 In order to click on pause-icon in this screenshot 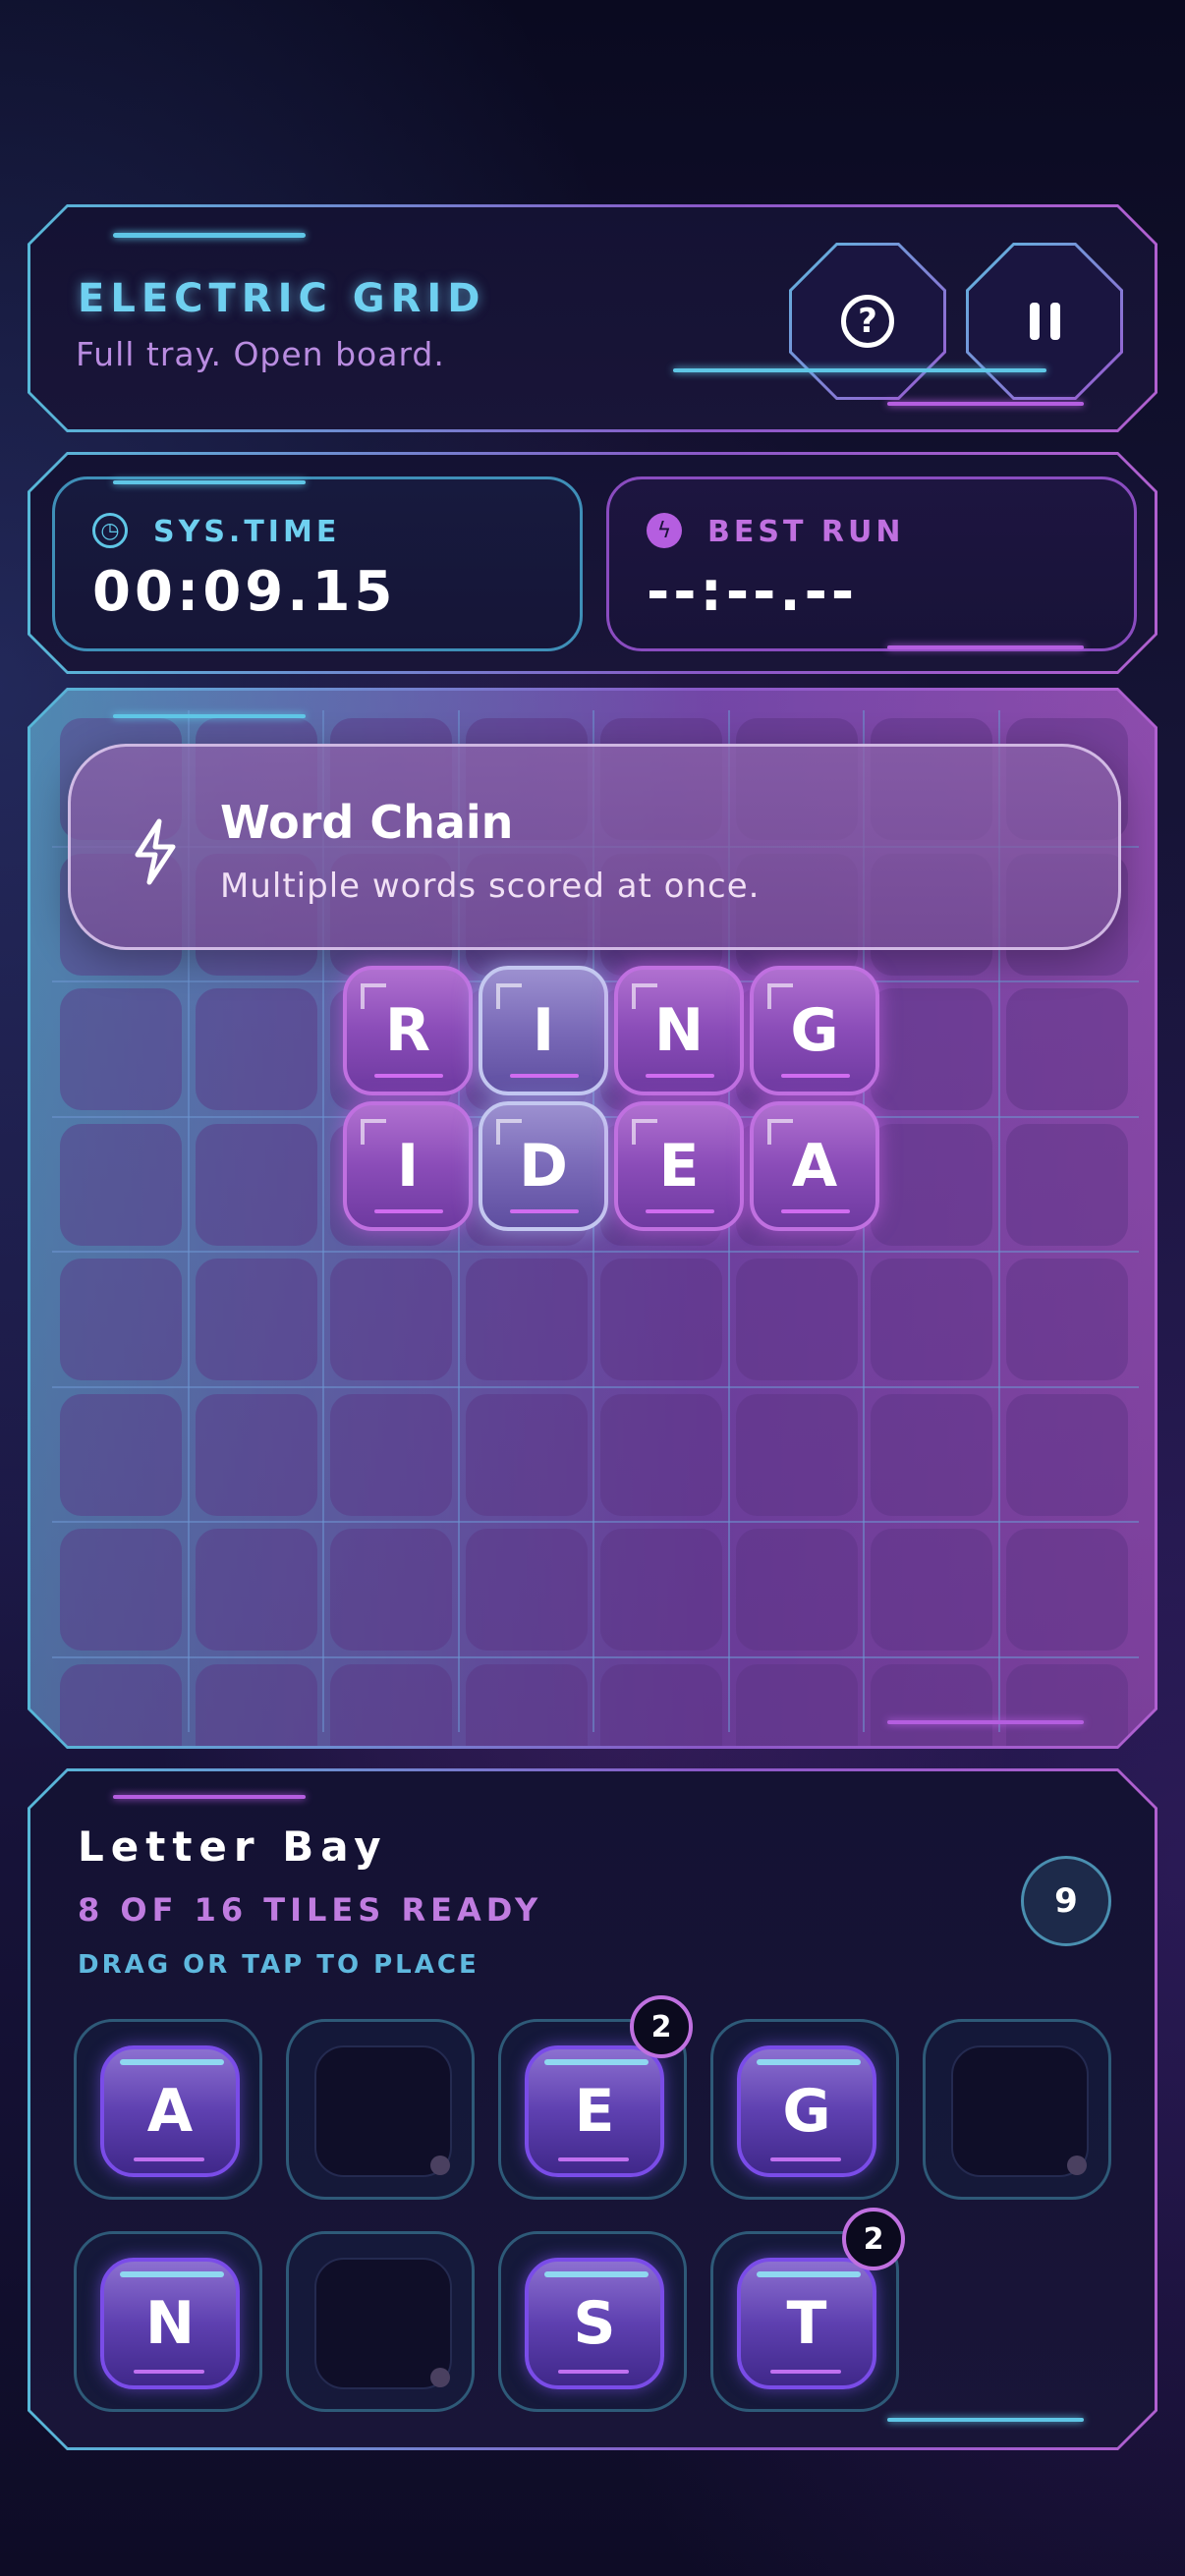, I will do `click(1045, 321)`.